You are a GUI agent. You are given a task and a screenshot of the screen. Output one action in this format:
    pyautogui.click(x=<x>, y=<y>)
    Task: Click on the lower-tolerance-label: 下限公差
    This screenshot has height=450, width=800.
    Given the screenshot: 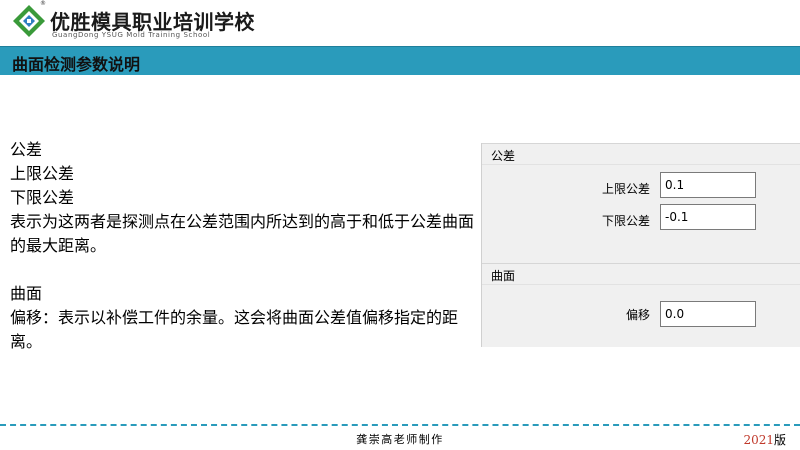 What is the action you would take?
    pyautogui.click(x=625, y=221)
    